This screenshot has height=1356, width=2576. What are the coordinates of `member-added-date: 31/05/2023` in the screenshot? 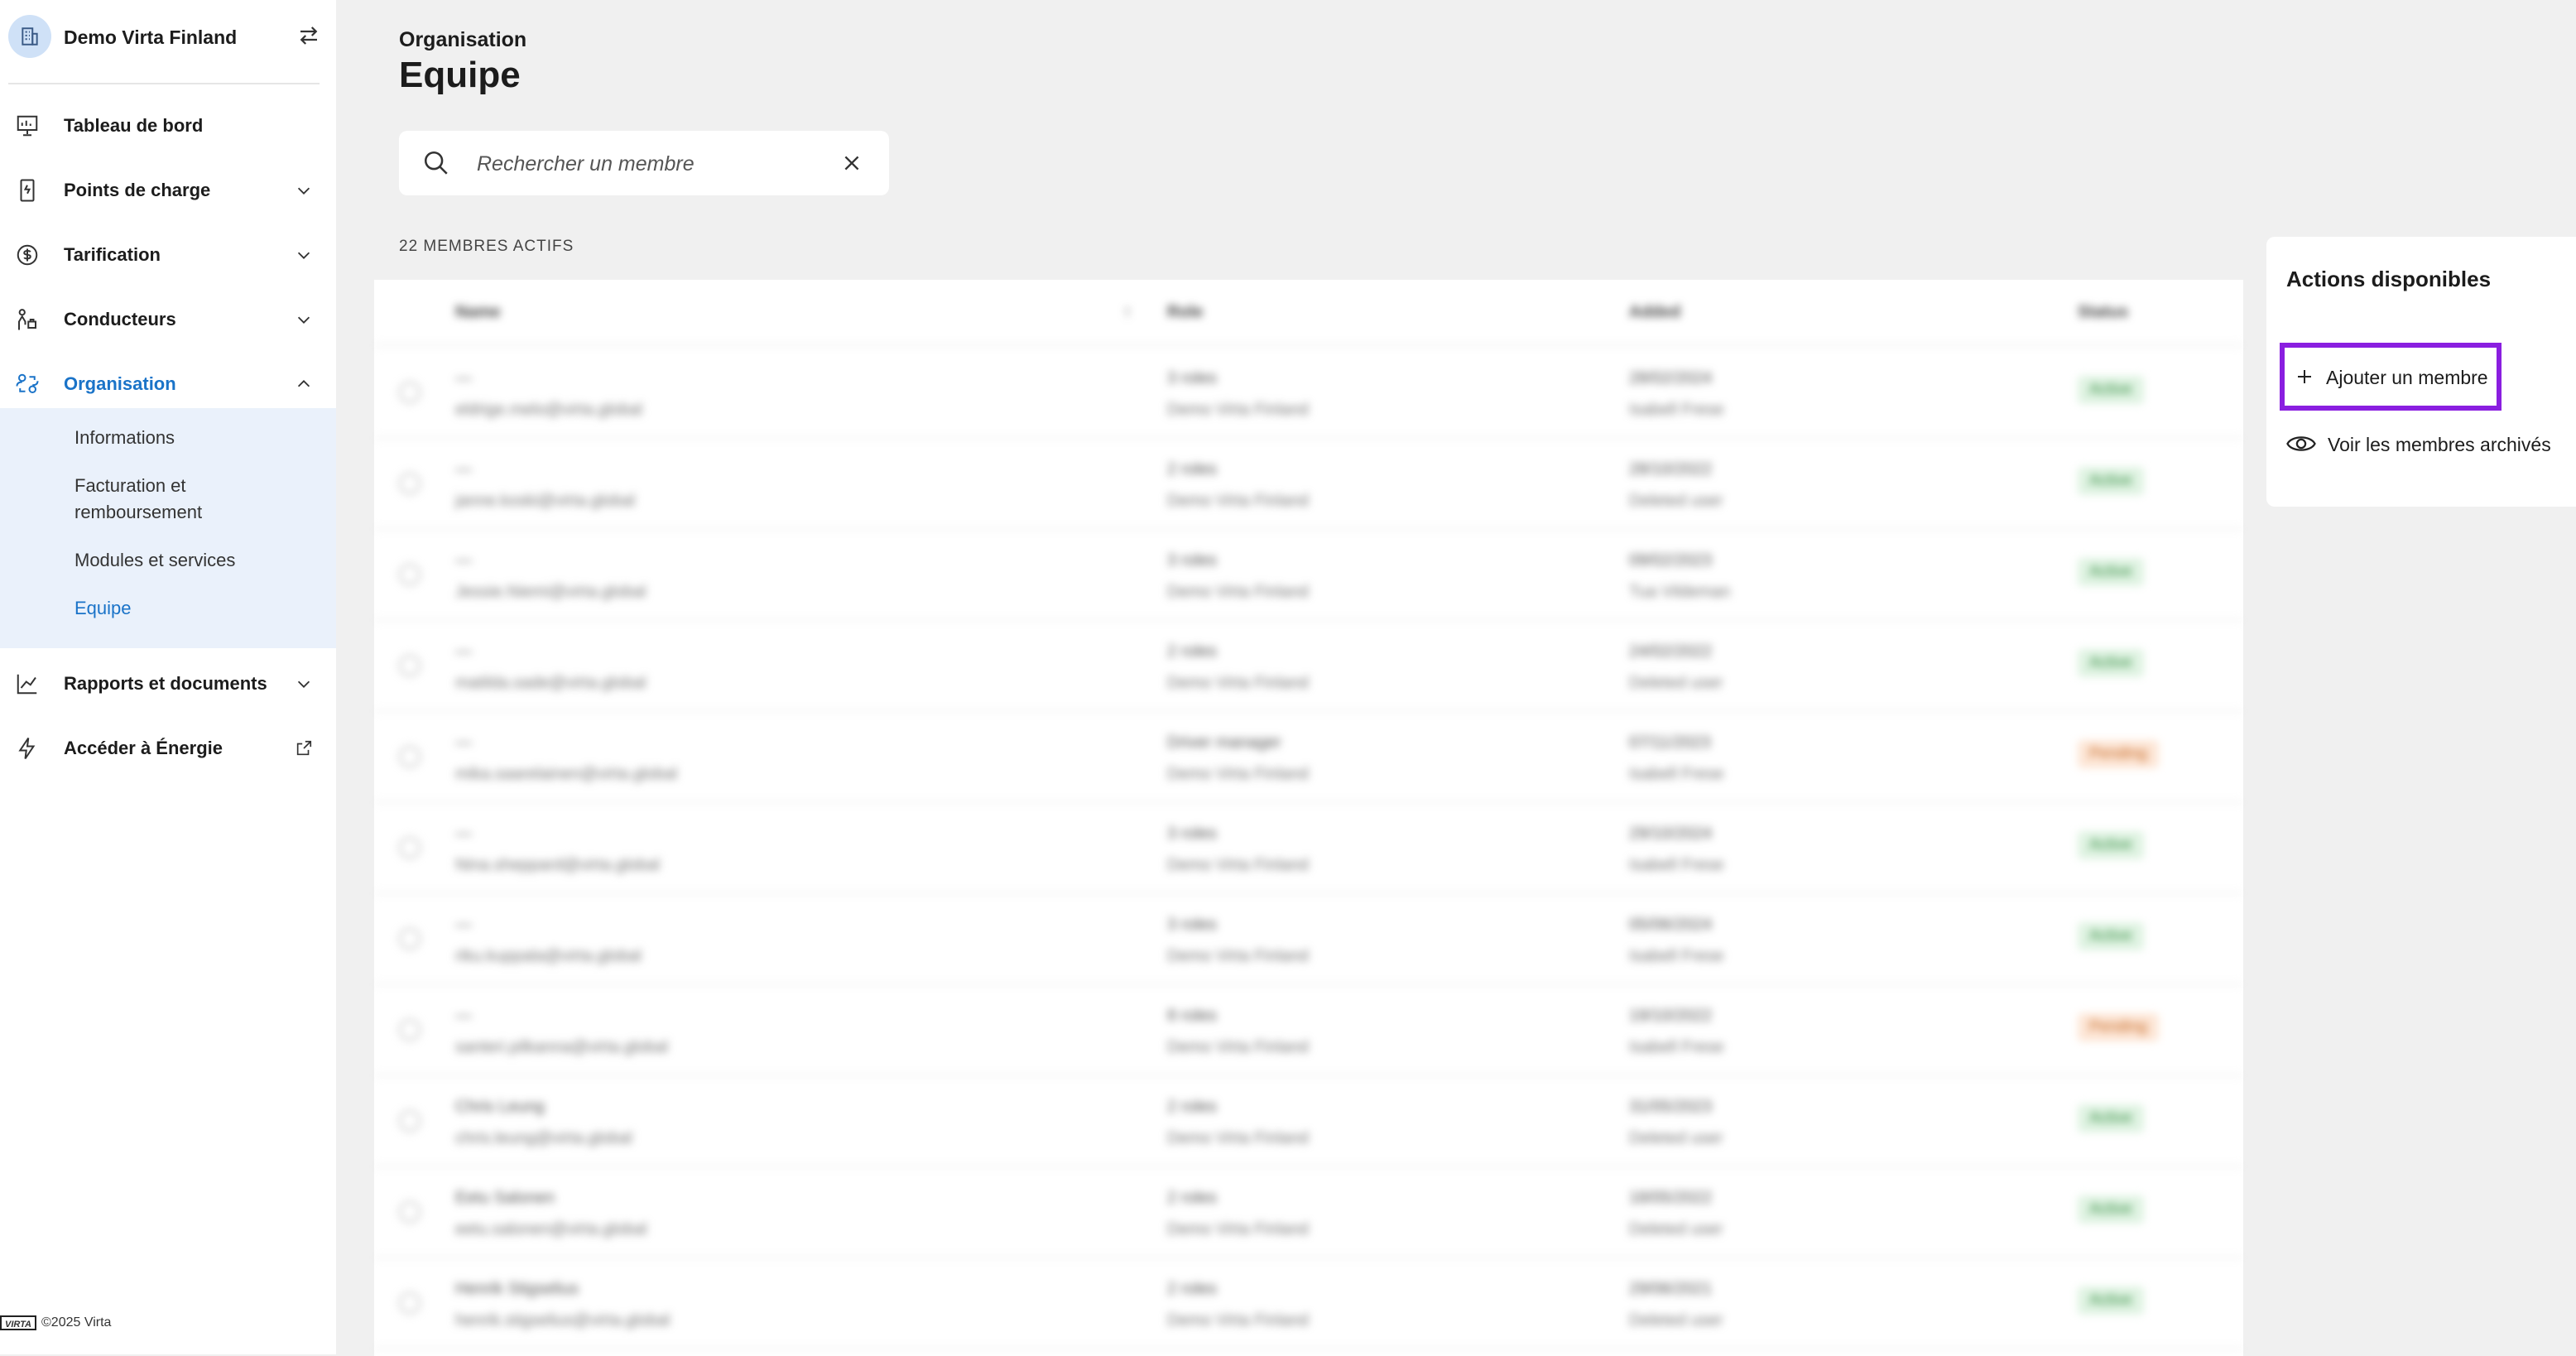 It's located at (1671, 1107).